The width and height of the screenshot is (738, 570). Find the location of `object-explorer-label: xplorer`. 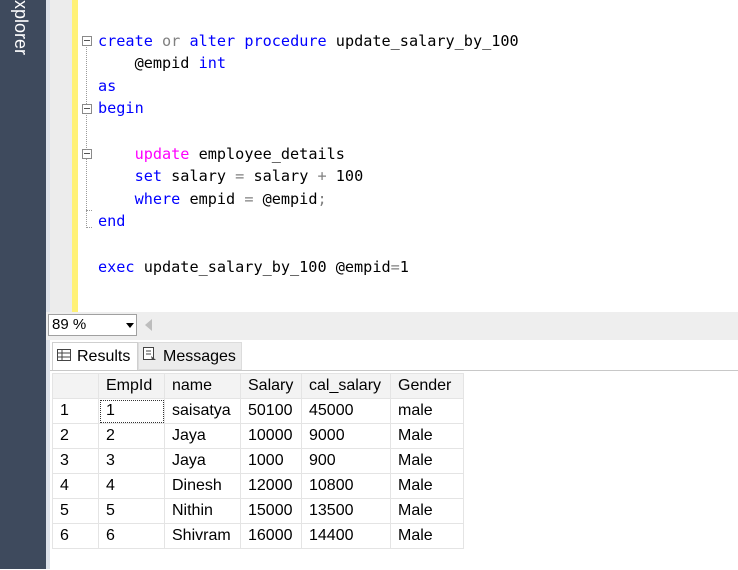

object-explorer-label: xplorer is located at coordinates (21, 28).